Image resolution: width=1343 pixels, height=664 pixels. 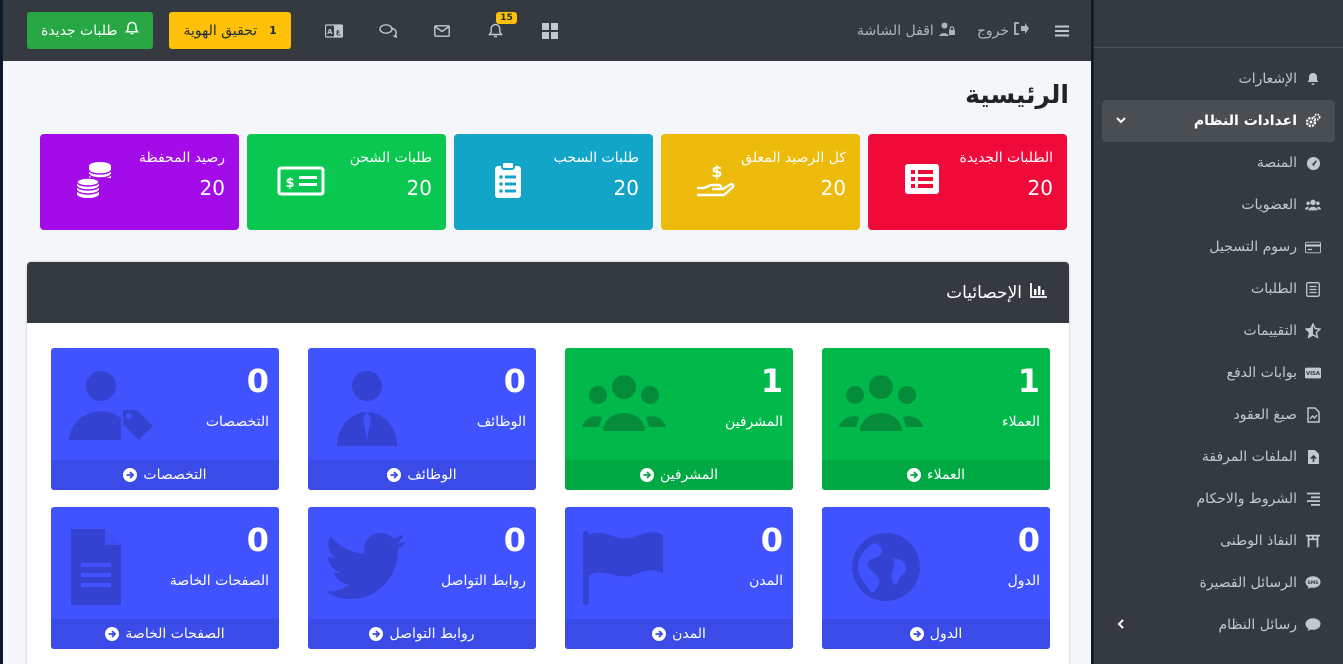 What do you see at coordinates (1313, 247) in the screenshot?
I see `credit-card-icon` at bounding box center [1313, 247].